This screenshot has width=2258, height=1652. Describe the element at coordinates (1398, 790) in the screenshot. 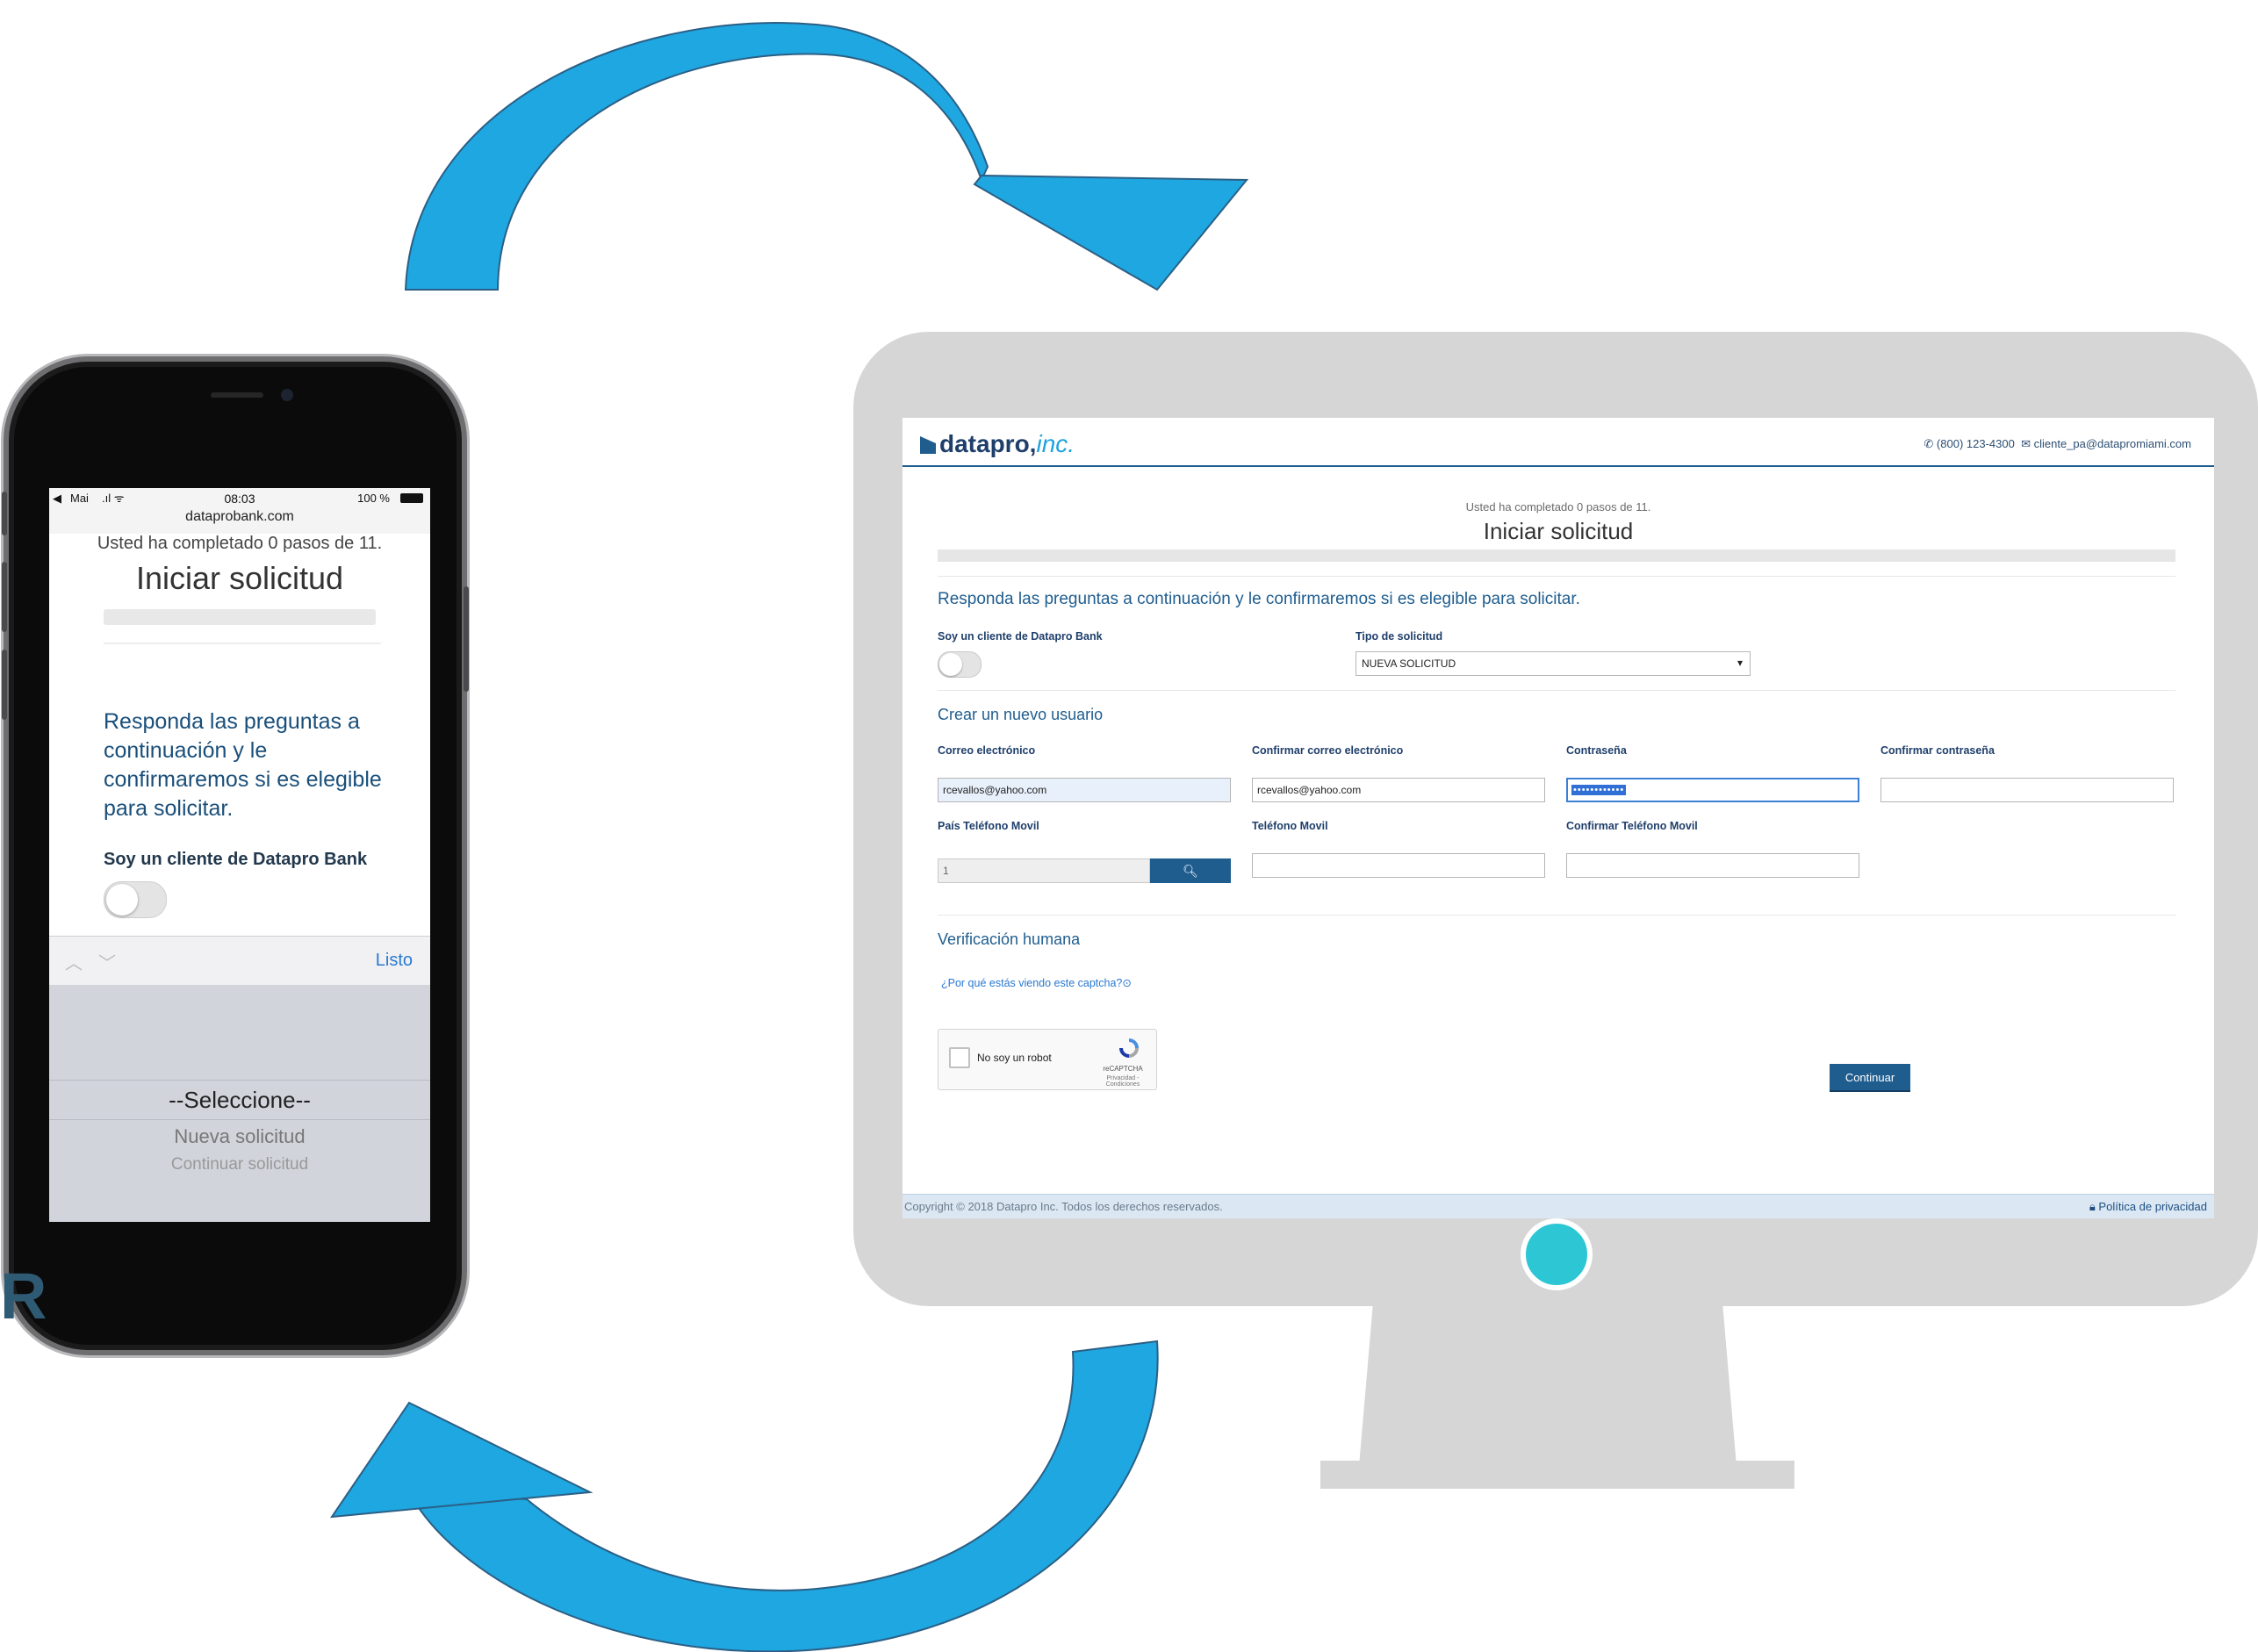

I see `email-confirm-field: rcevallos@yahoo.com` at that location.